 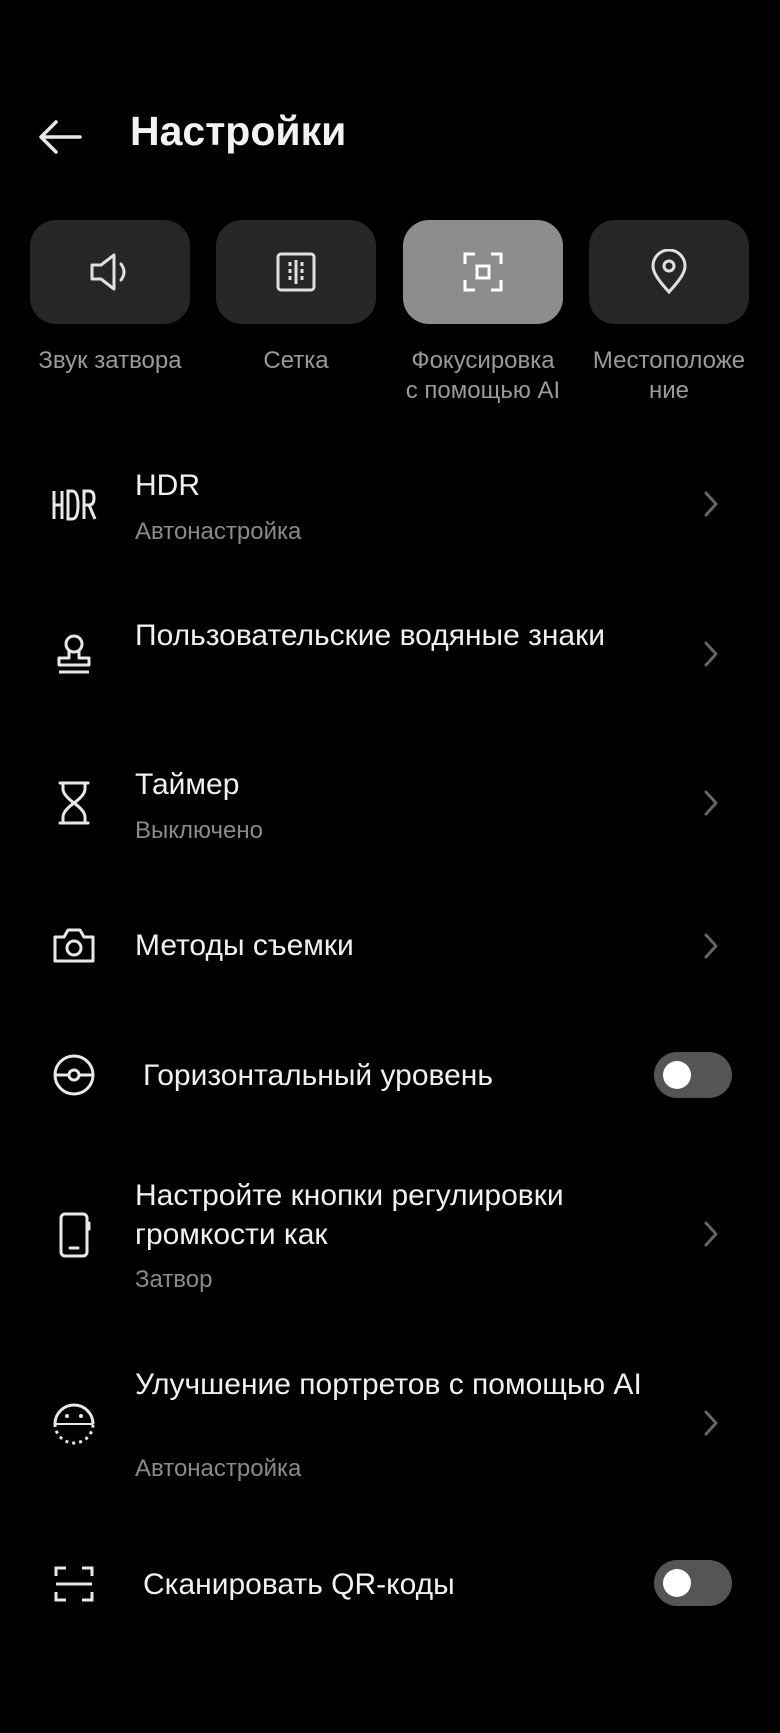 What do you see at coordinates (174, 1279) in the screenshot?
I see `item-subtitle: Затвор` at bounding box center [174, 1279].